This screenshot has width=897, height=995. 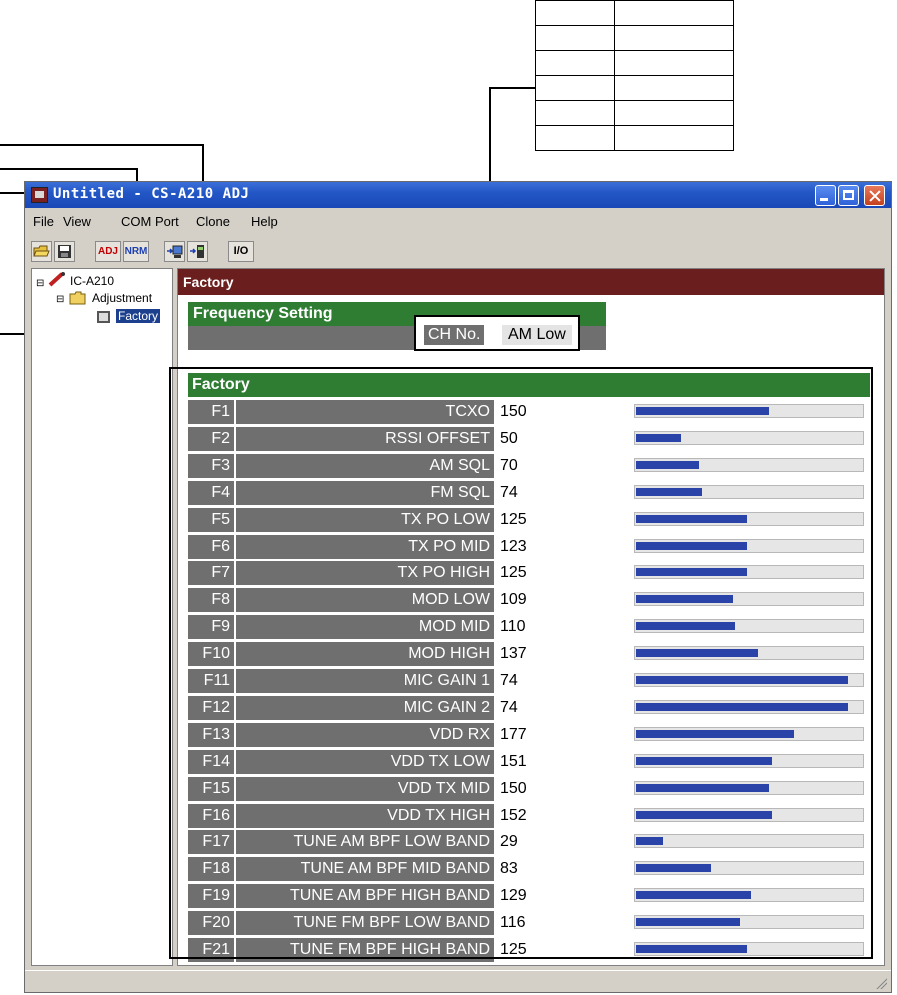 What do you see at coordinates (874, 195) in the screenshot?
I see `close-button` at bounding box center [874, 195].